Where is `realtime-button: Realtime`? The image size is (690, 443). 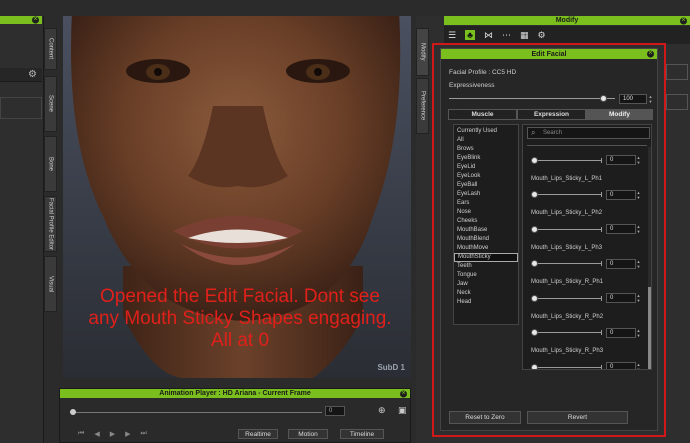
realtime-button: Realtime is located at coordinates (258, 434).